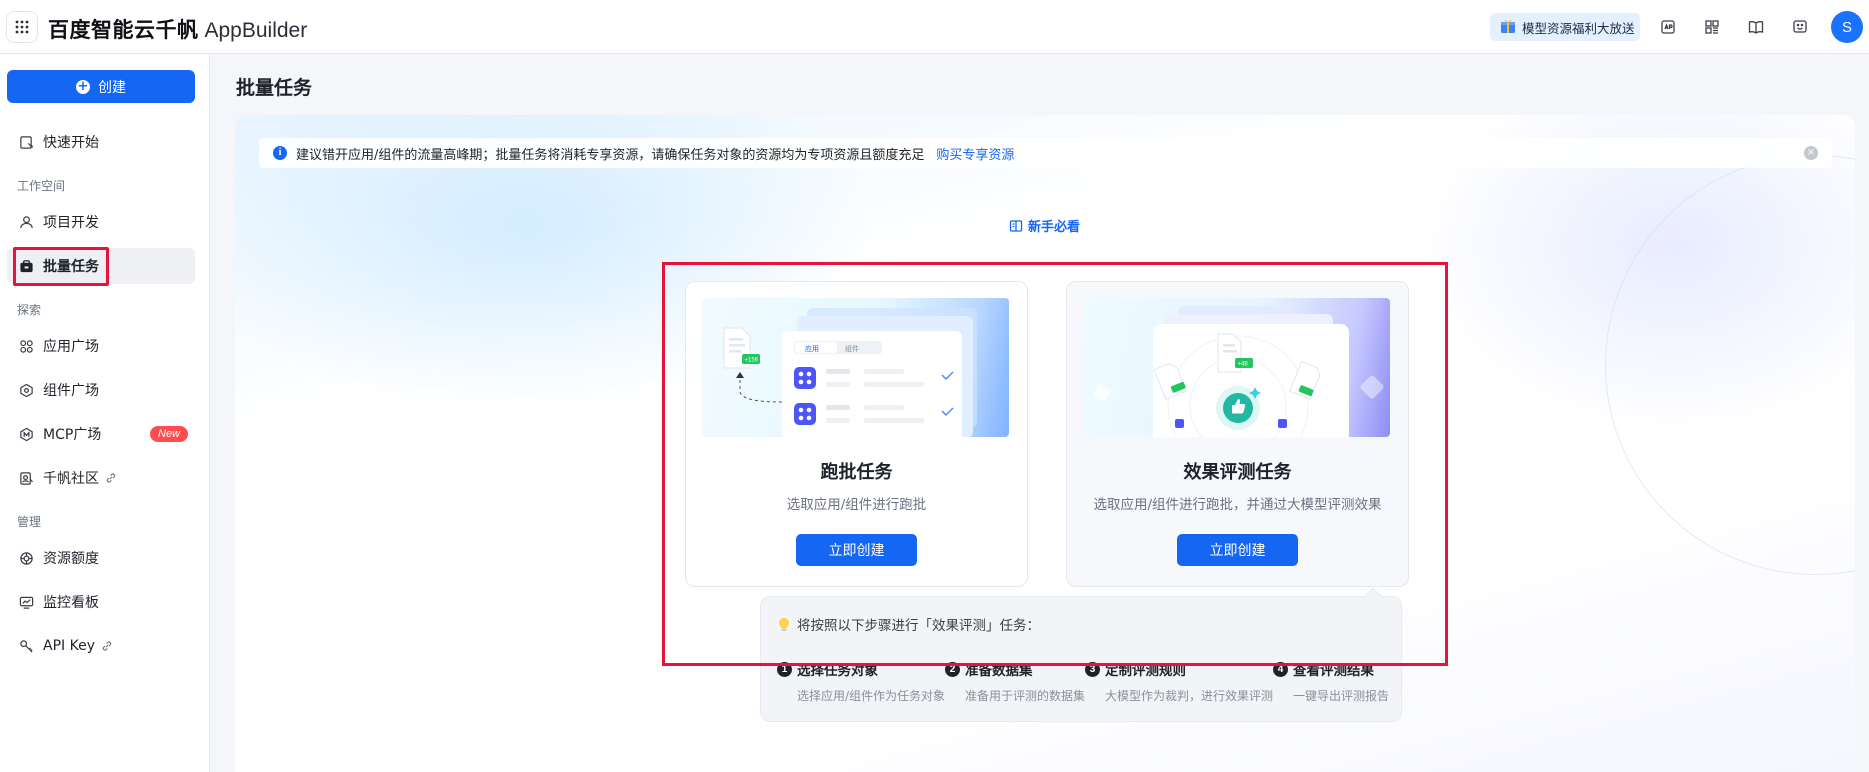 The width and height of the screenshot is (1869, 772). I want to click on sidebar-item-mcp-square: MCP广场 New, so click(101, 434).